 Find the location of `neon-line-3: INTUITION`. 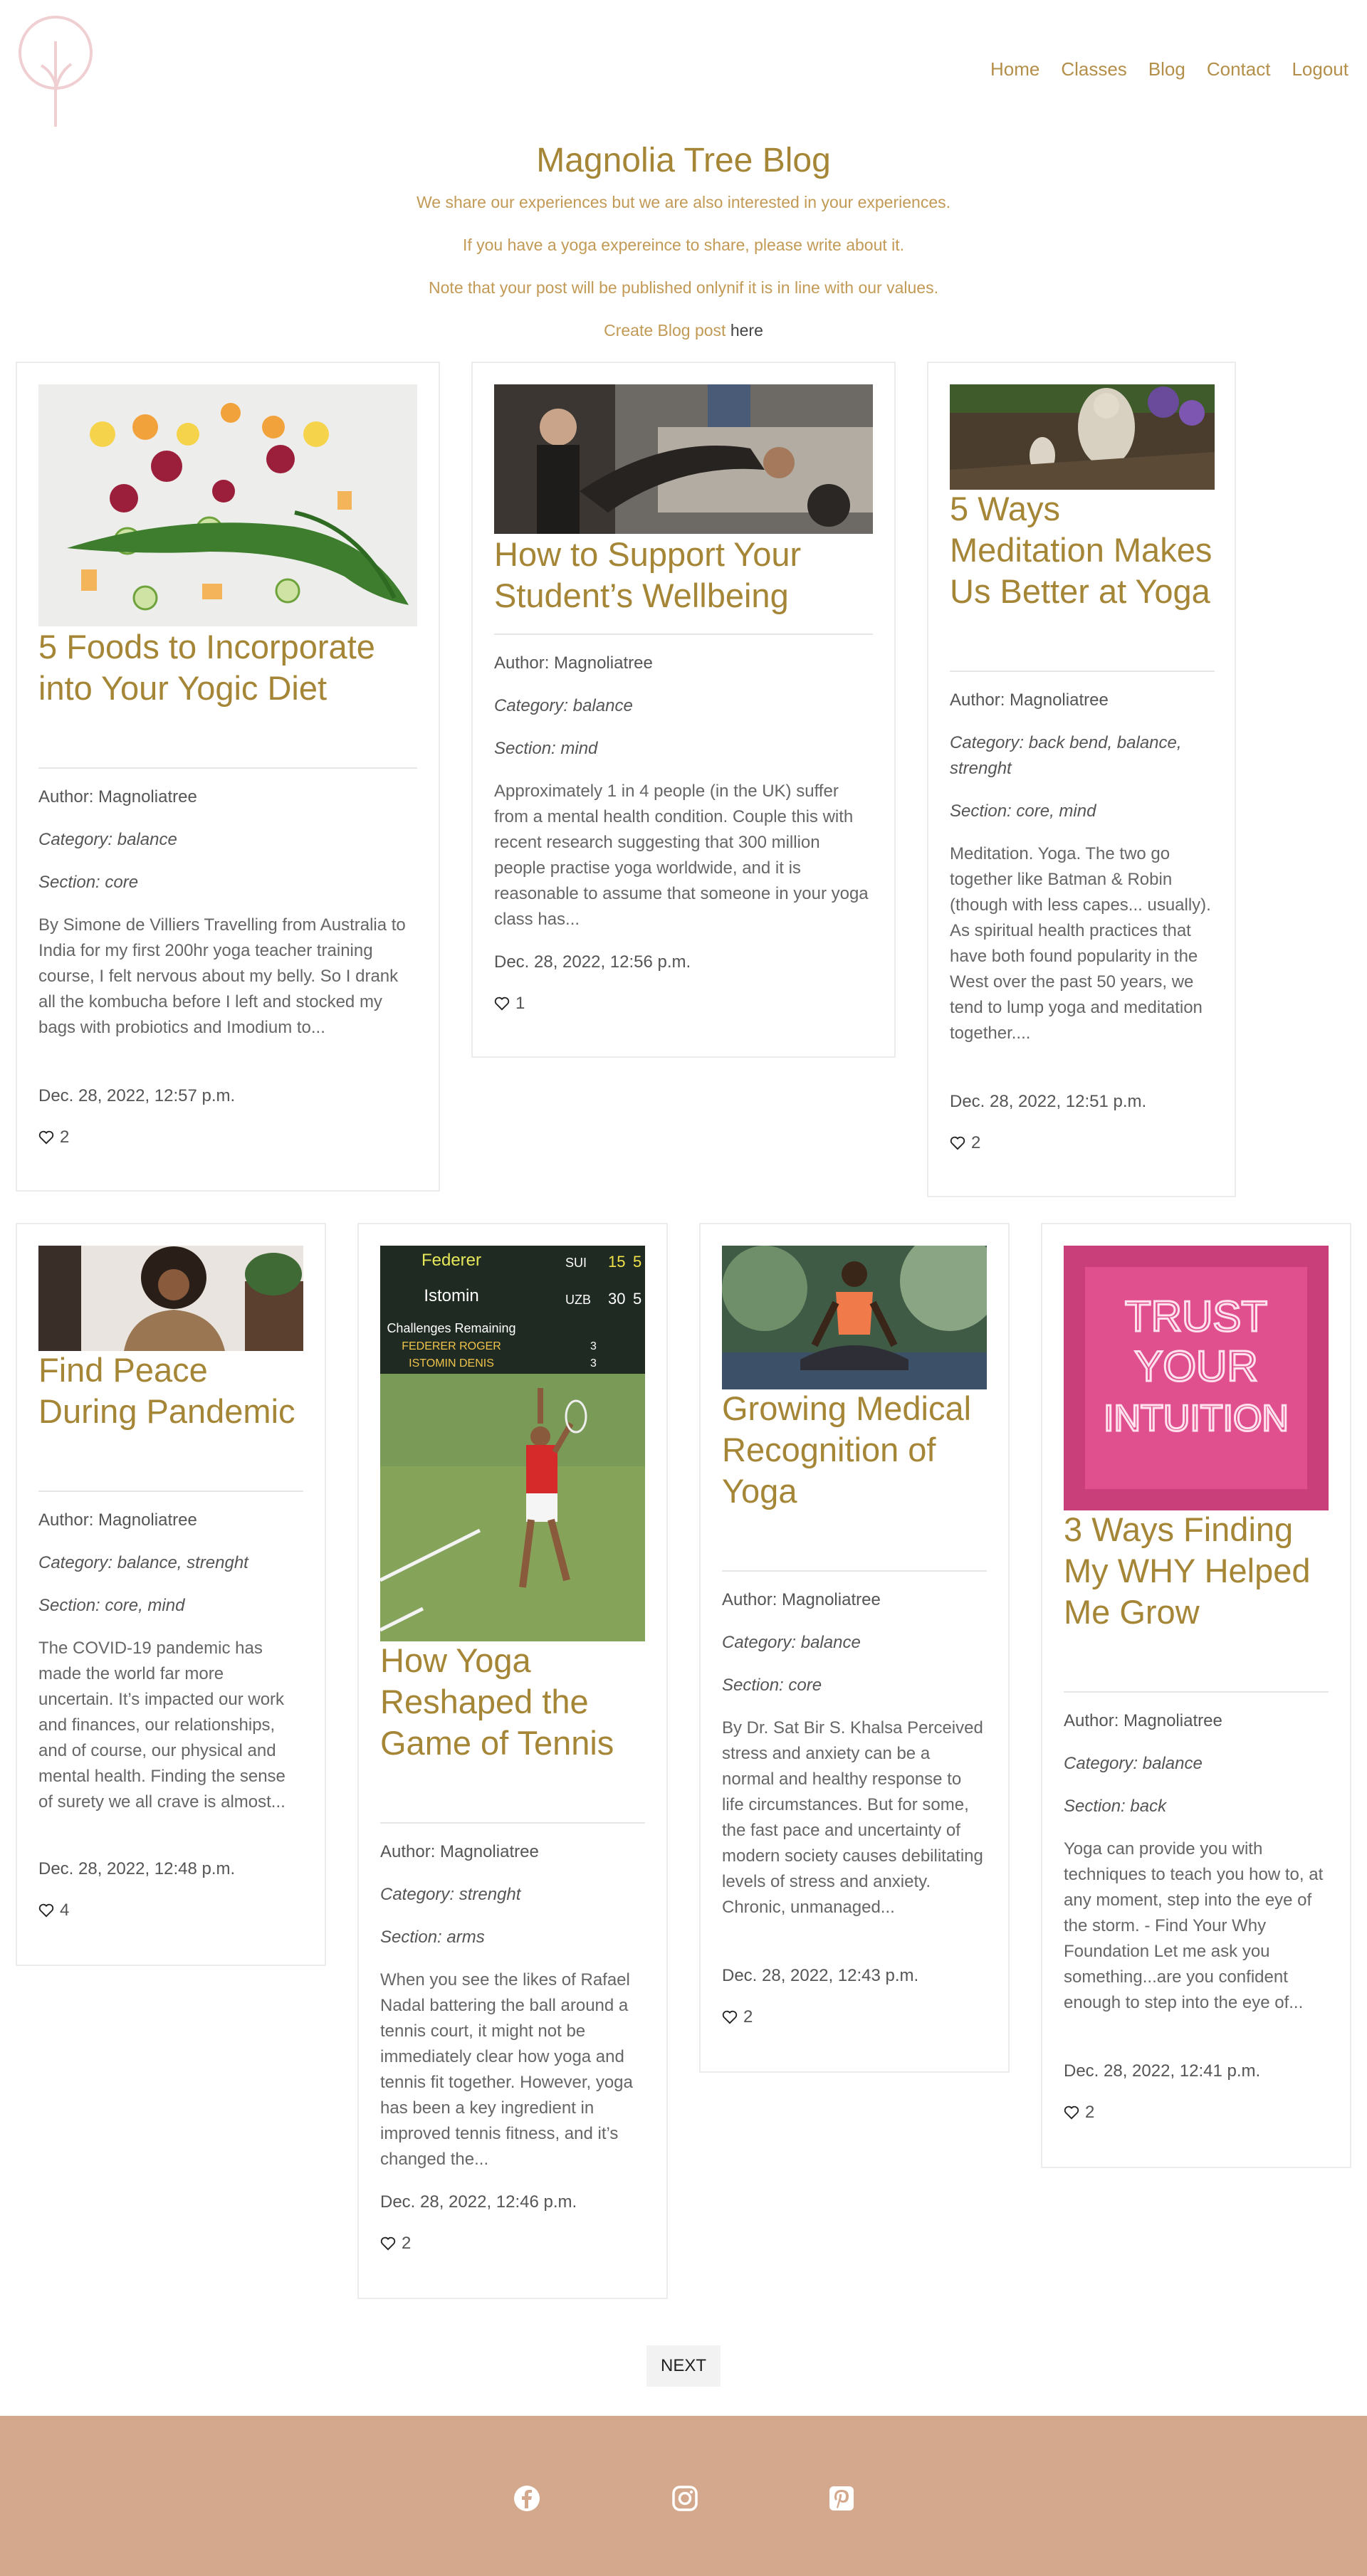

neon-line-3: INTUITION is located at coordinates (1196, 1419).